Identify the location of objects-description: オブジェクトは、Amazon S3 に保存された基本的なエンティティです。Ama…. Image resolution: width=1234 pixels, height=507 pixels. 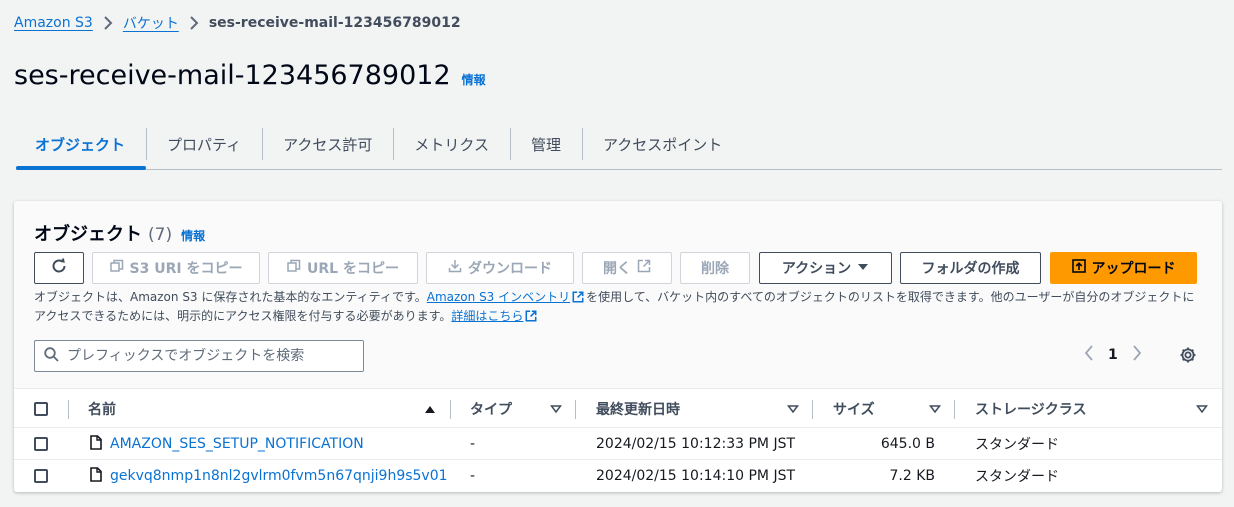
(619, 308).